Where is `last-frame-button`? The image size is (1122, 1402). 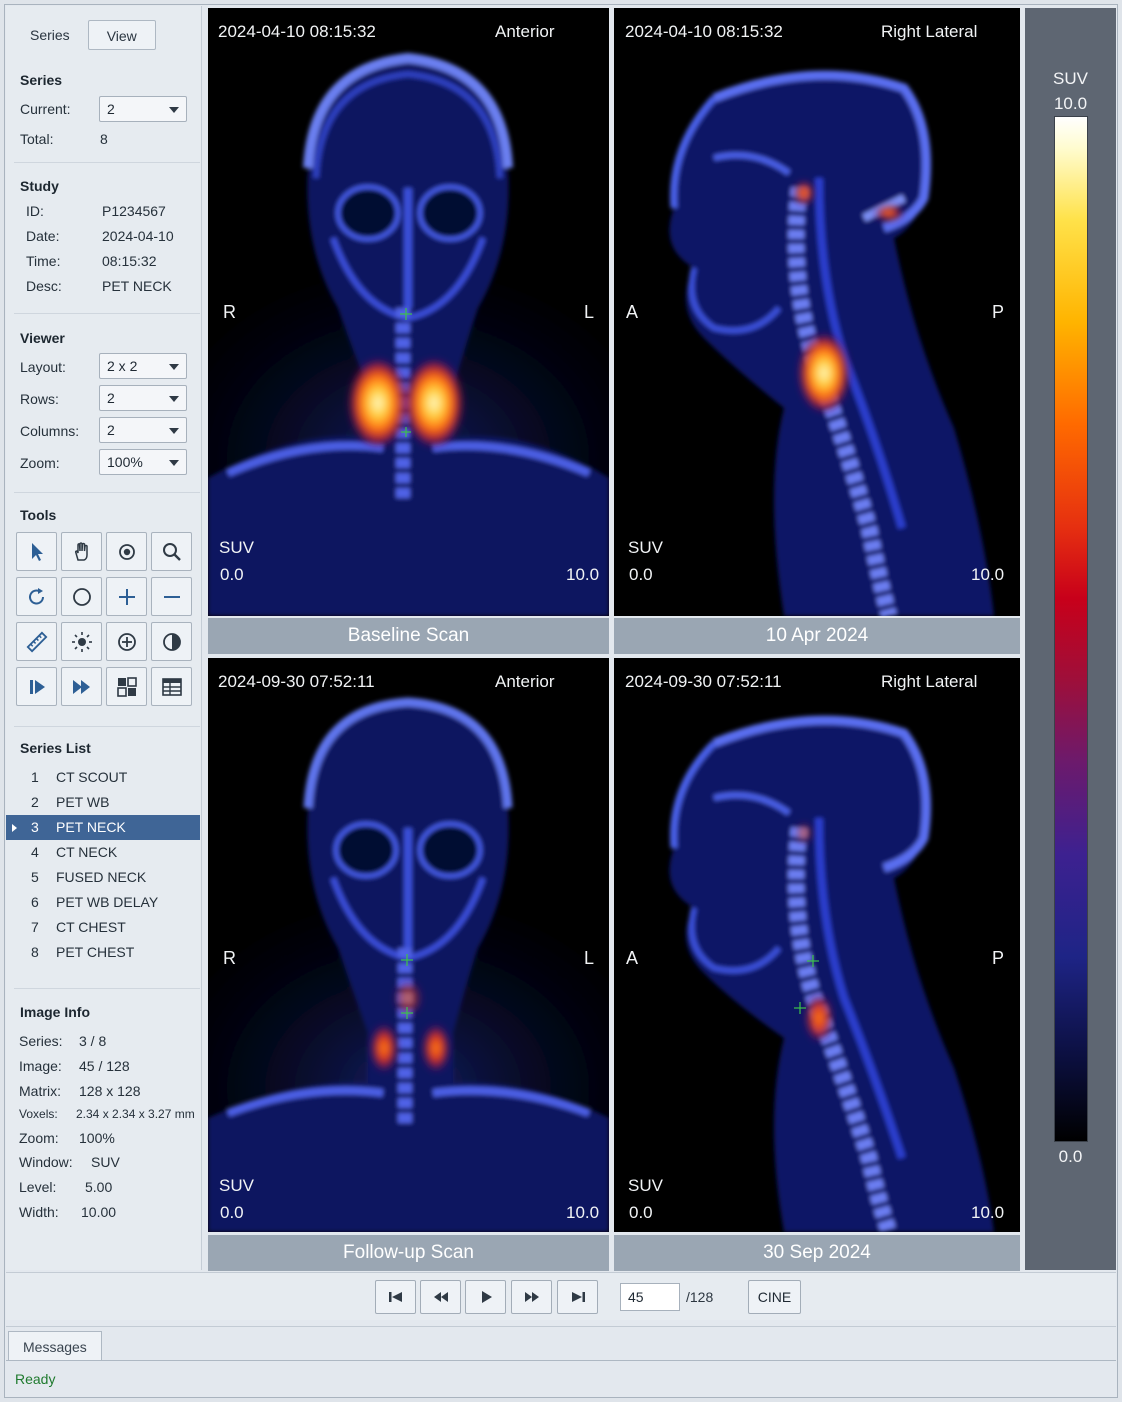 last-frame-button is located at coordinates (577, 1297).